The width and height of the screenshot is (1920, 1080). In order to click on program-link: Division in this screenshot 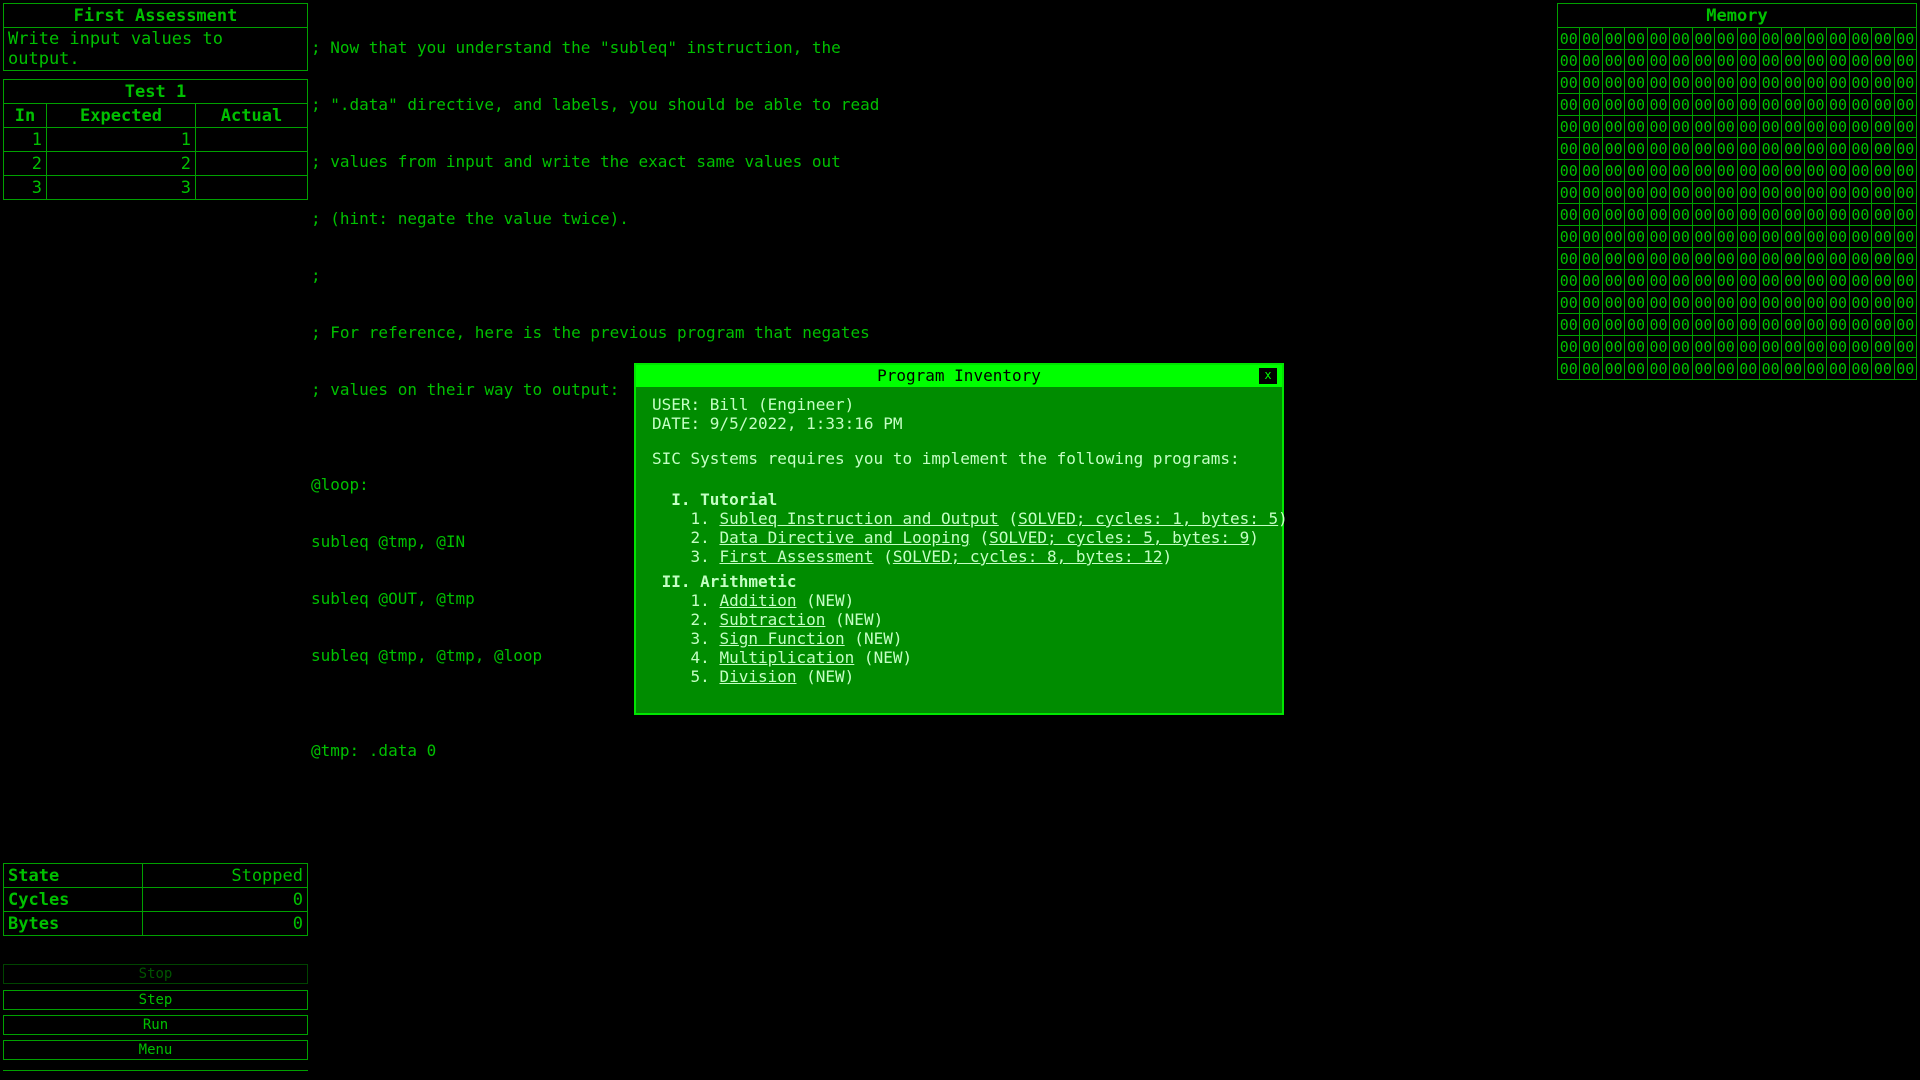, I will do `click(757, 676)`.